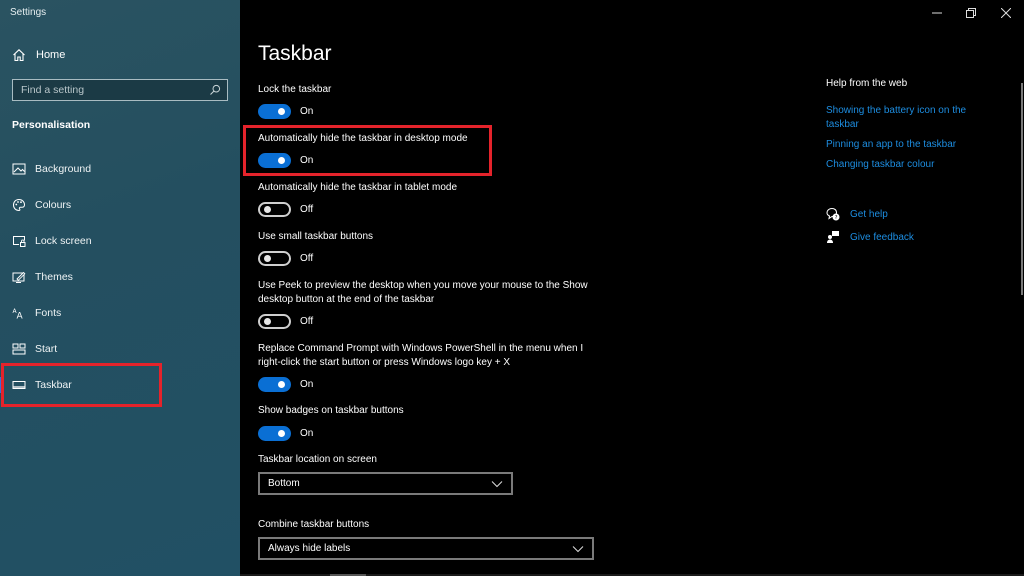  Describe the element at coordinates (19, 55) in the screenshot. I see `home-icon` at that location.